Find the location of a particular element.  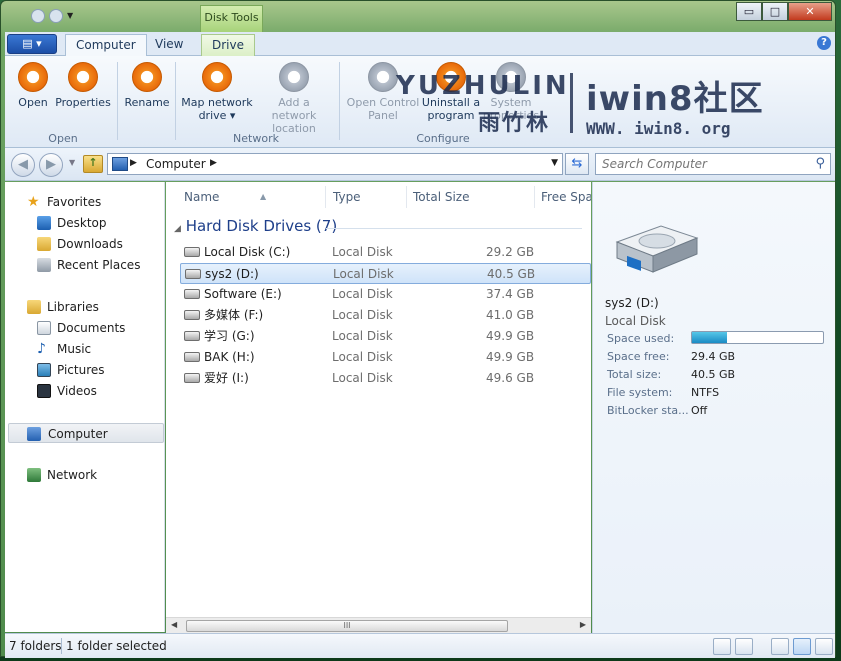

properties-icon is located at coordinates (83, 77).